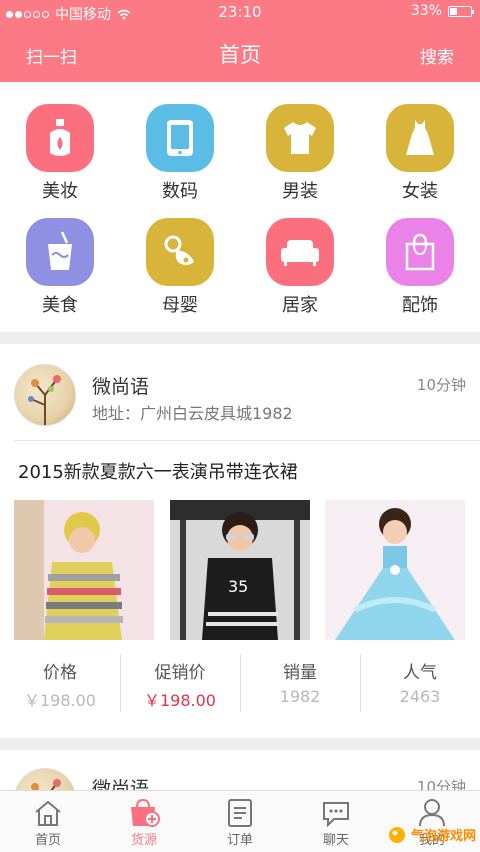 The image size is (480, 852). I want to click on svg-text: 35, so click(238, 586).